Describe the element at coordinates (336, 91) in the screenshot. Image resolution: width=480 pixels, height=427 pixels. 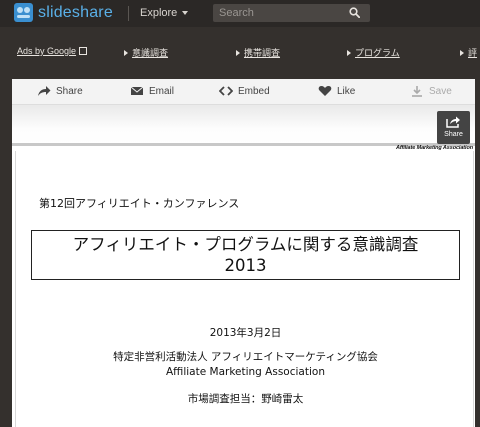
I see `like-action: Like` at that location.